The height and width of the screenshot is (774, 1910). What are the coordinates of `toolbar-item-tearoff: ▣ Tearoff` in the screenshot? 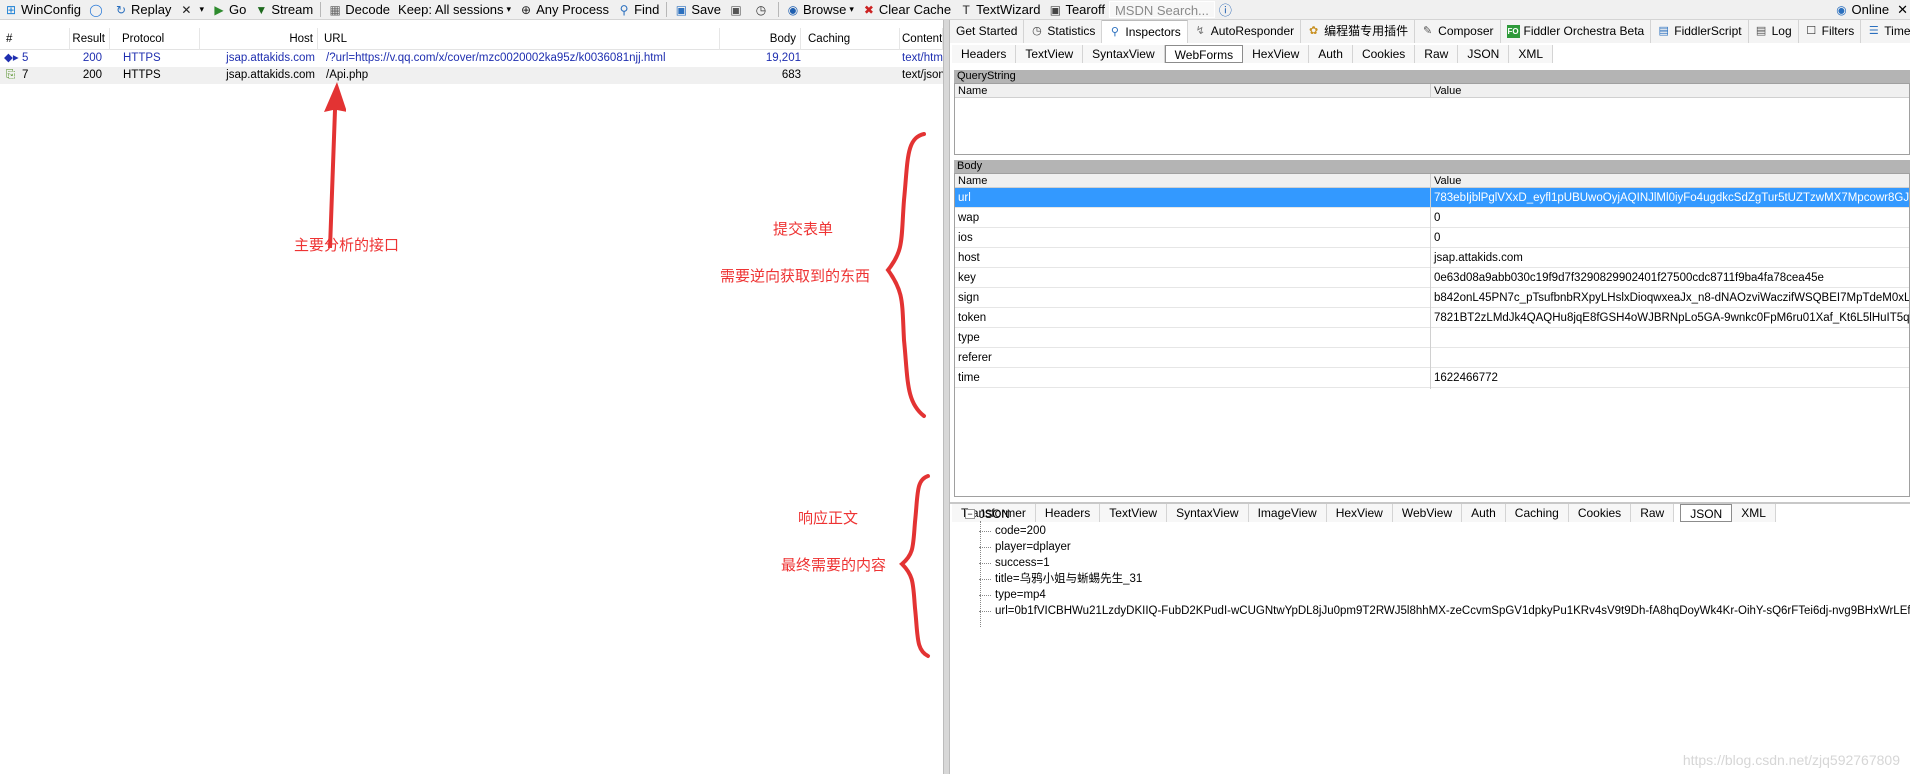 It's located at (1076, 9).